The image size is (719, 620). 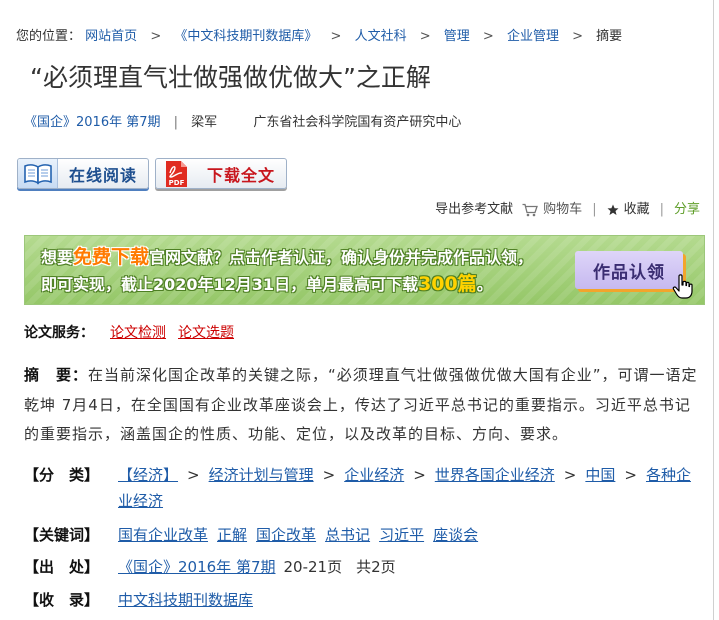 I want to click on banner-highlight-count: 300篇, so click(x=447, y=284).